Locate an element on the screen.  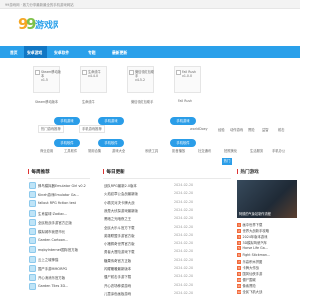
hot-list-item: 7 乐高积木拼图 is located at coordinates (268, 261).